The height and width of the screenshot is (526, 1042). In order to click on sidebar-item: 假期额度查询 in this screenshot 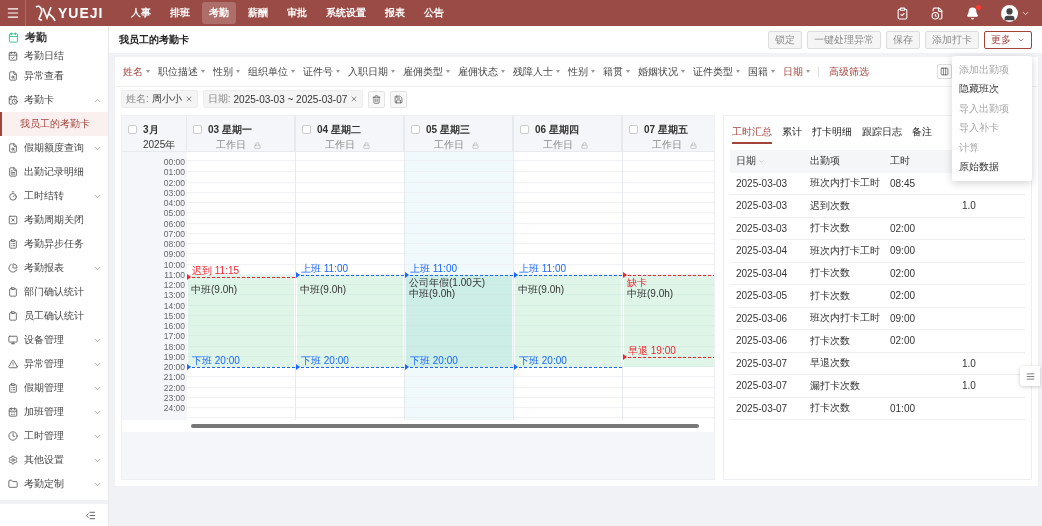, I will do `click(54, 148)`.